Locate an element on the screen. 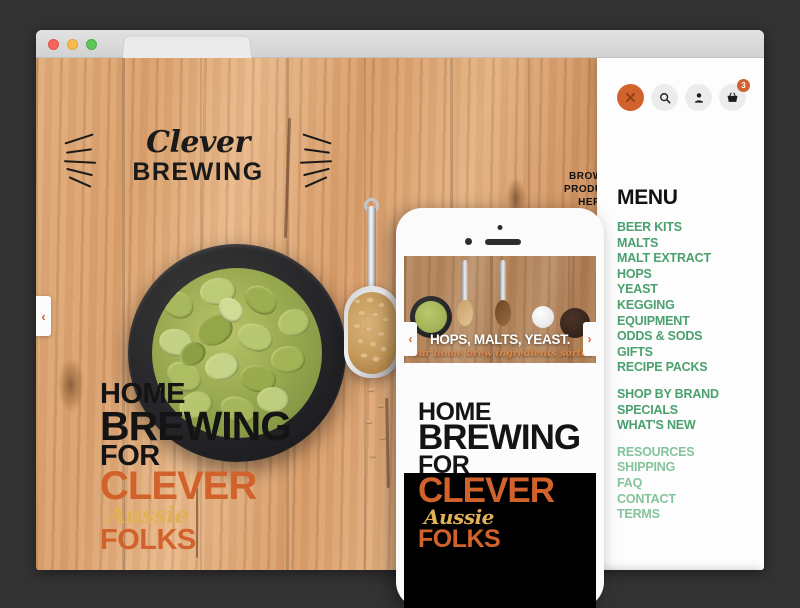  menu-item-gifts: GIFTS is located at coordinates (689, 353).